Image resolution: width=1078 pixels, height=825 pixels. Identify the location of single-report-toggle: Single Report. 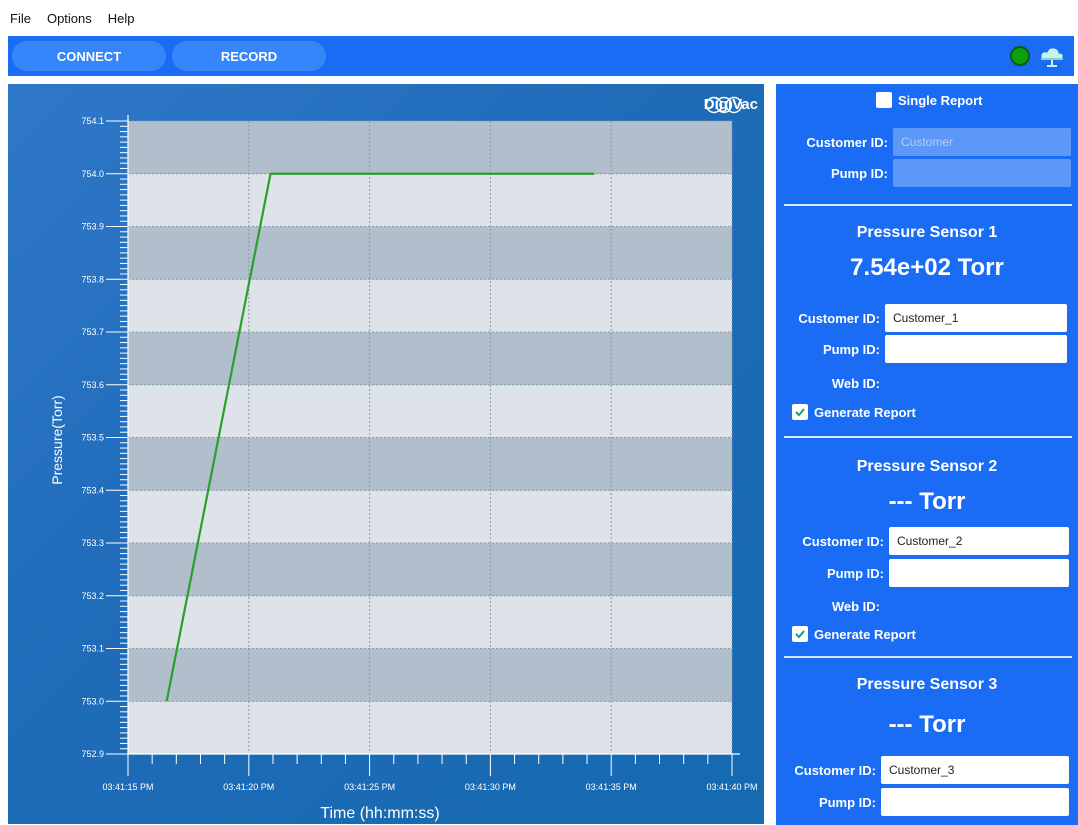
(929, 100).